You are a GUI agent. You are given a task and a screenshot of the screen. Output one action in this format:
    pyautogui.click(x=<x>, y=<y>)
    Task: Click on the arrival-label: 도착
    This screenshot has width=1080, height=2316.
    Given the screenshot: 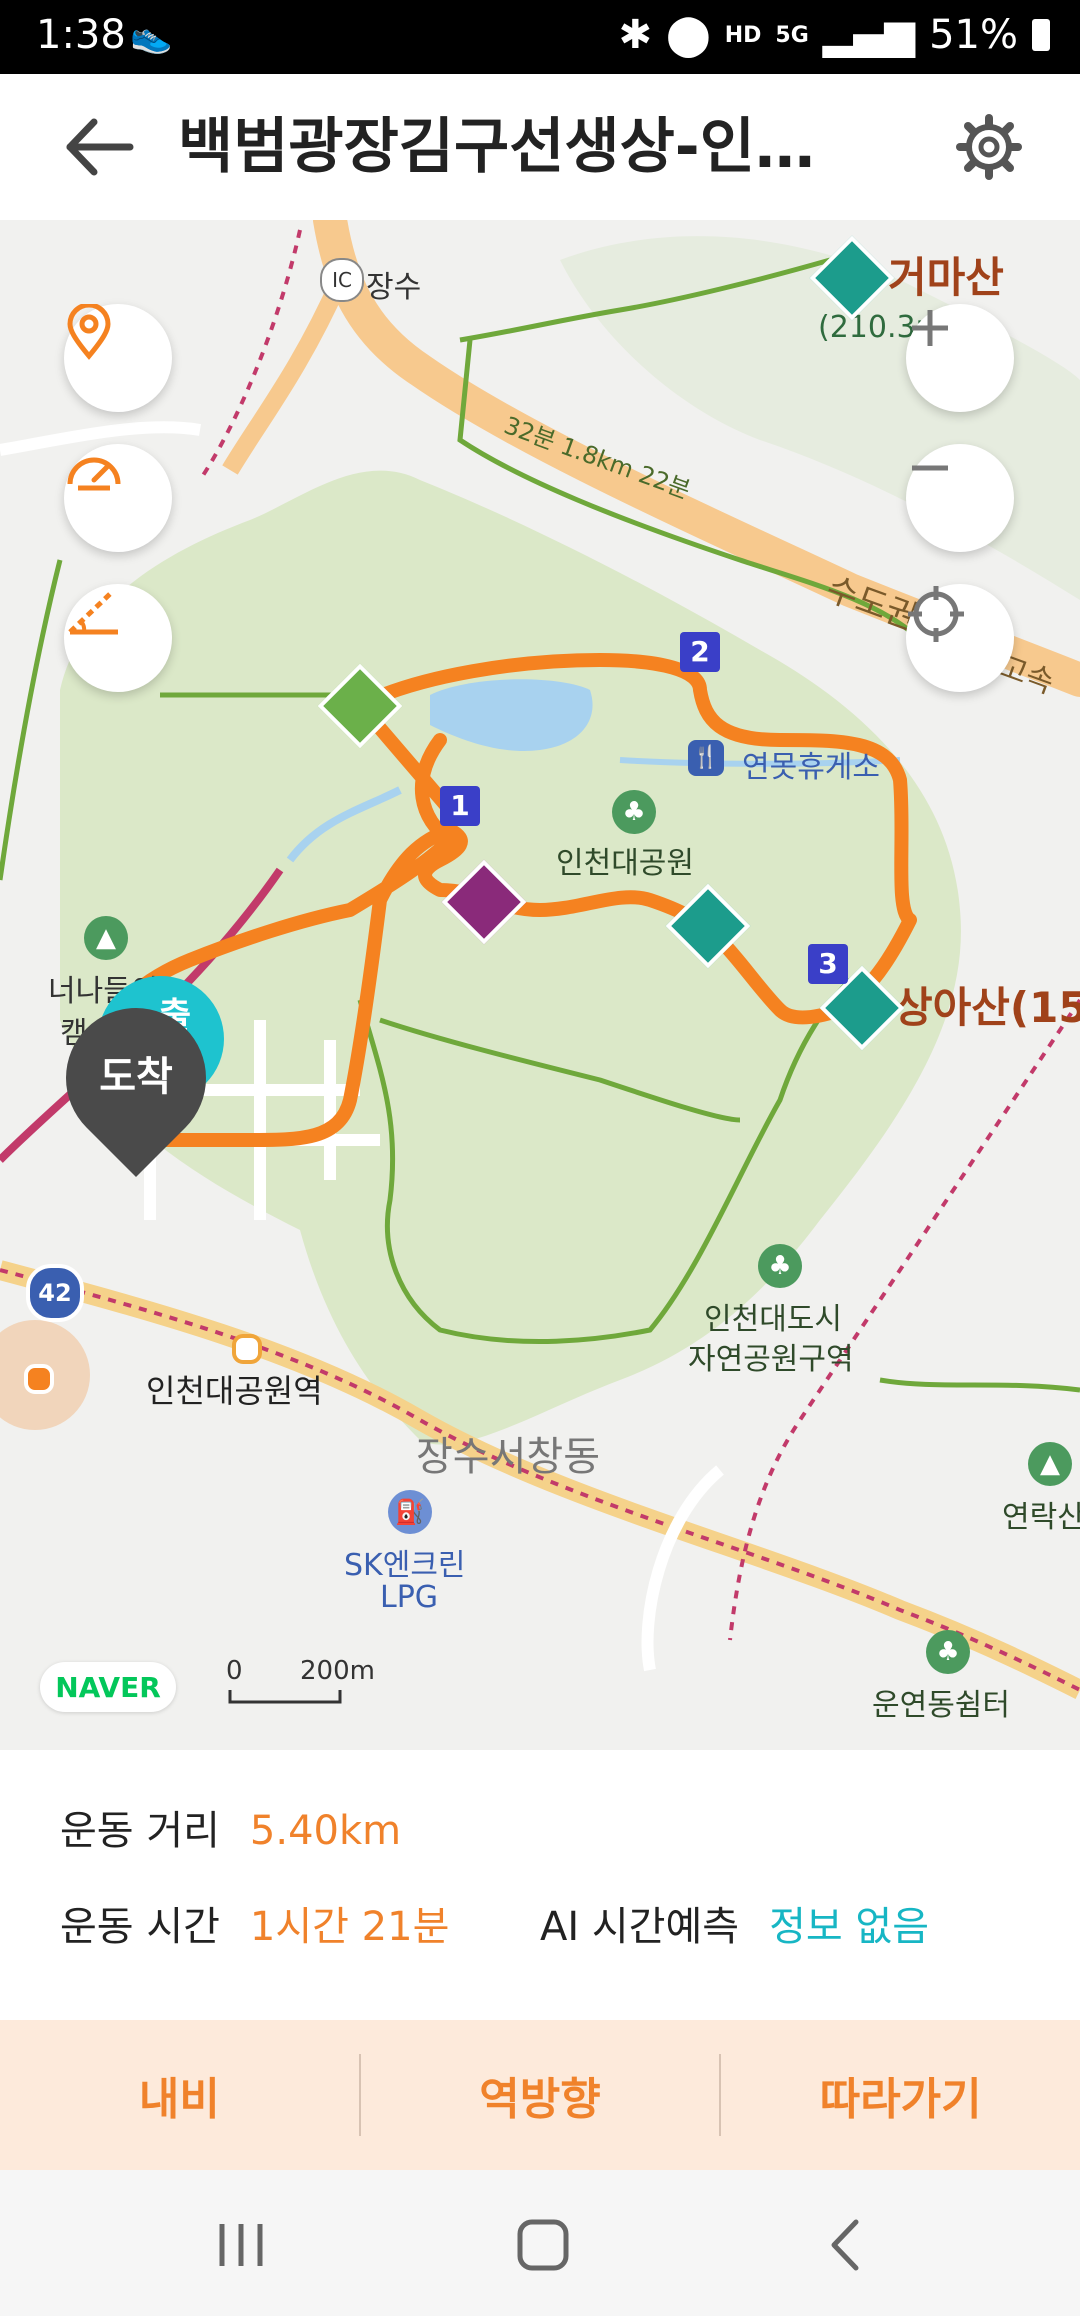 What is the action you would take?
    pyautogui.click(x=136, y=1077)
    